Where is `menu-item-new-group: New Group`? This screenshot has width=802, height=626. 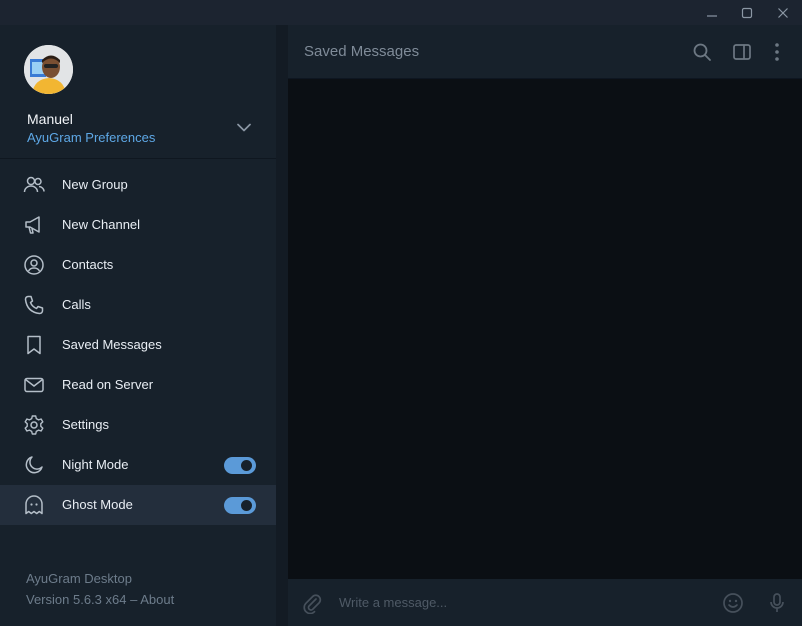 menu-item-new-group: New Group is located at coordinates (138, 185).